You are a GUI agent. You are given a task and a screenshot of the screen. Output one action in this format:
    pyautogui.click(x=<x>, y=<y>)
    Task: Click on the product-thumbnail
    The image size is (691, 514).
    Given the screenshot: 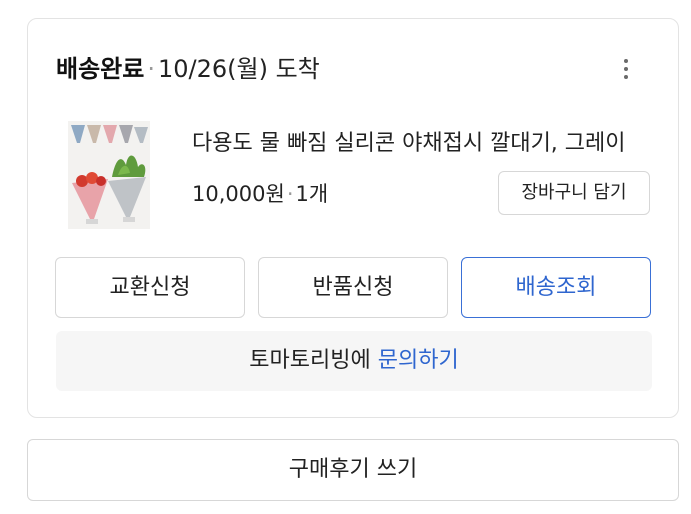 What is the action you would take?
    pyautogui.click(x=109, y=175)
    